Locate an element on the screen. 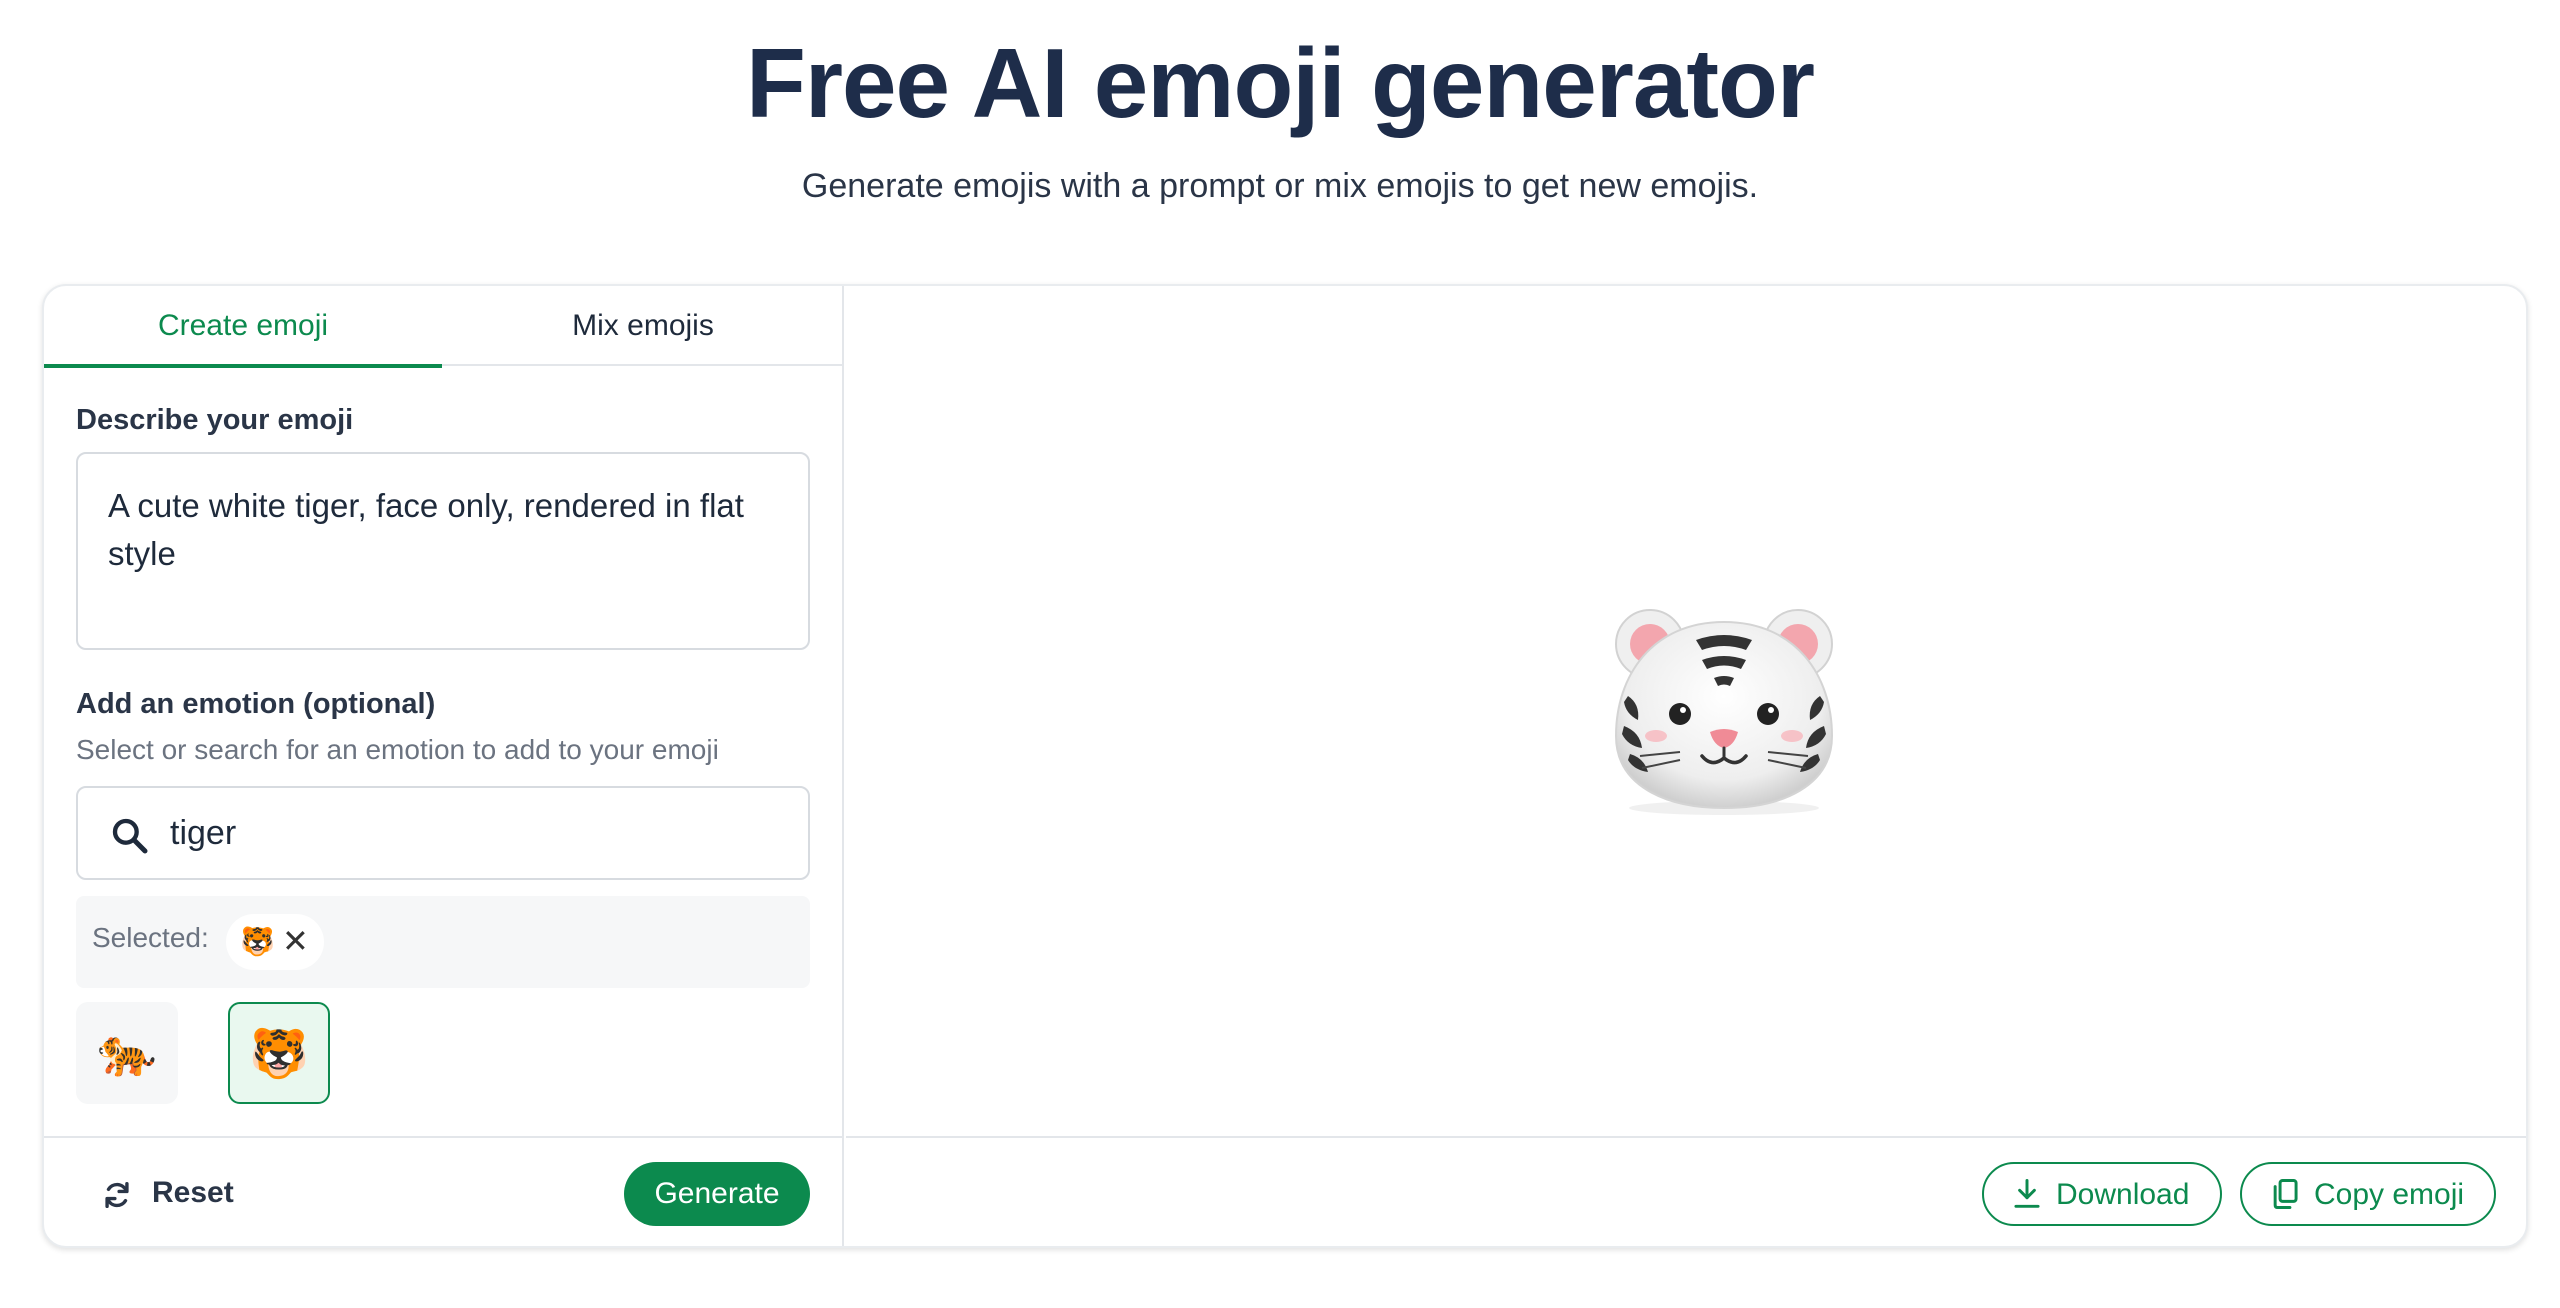 This screenshot has width=2560, height=1308. reset-label: Reset is located at coordinates (193, 1192).